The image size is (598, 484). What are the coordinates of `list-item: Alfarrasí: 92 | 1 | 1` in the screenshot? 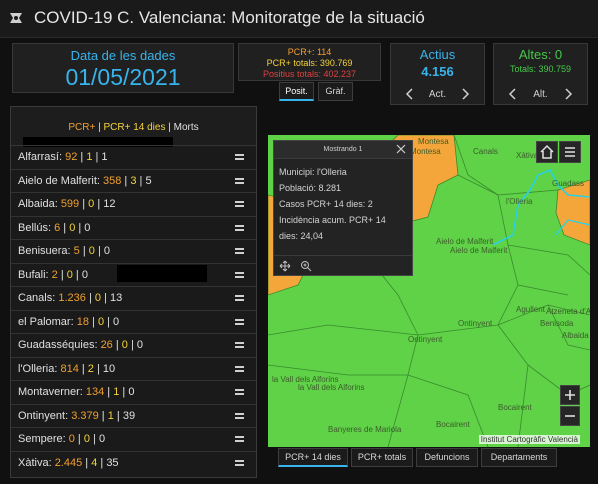 It's located at (133, 157).